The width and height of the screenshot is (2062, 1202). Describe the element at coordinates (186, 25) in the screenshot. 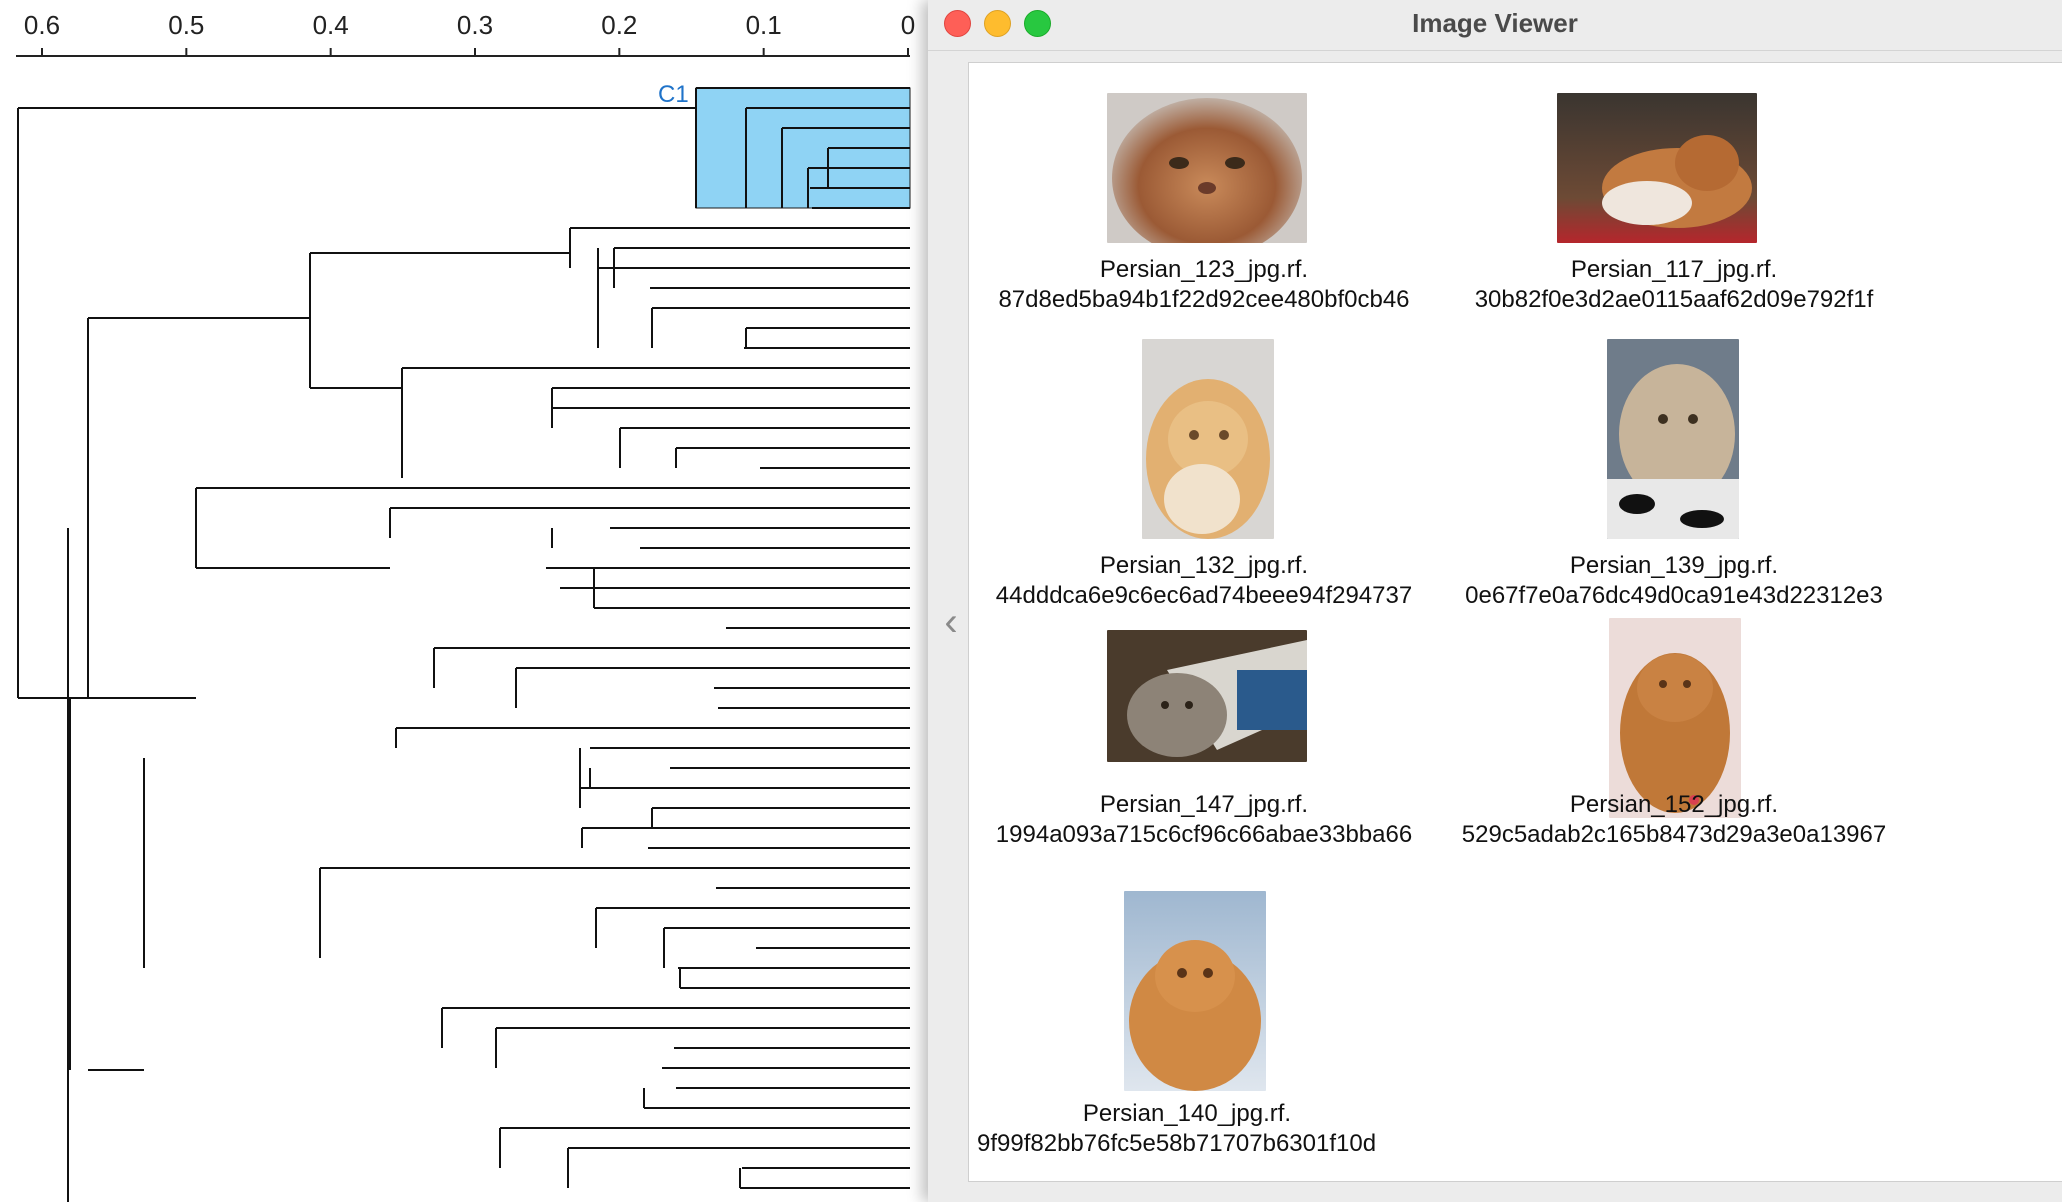

I see `axis-tick-label: 0.5` at that location.